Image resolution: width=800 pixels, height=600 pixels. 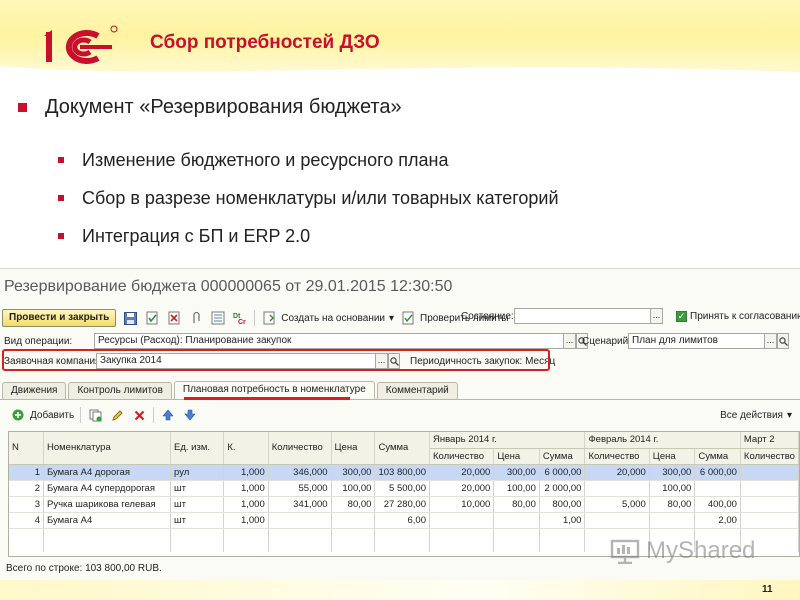 I want to click on table-cell: 55,000, so click(x=300, y=488).